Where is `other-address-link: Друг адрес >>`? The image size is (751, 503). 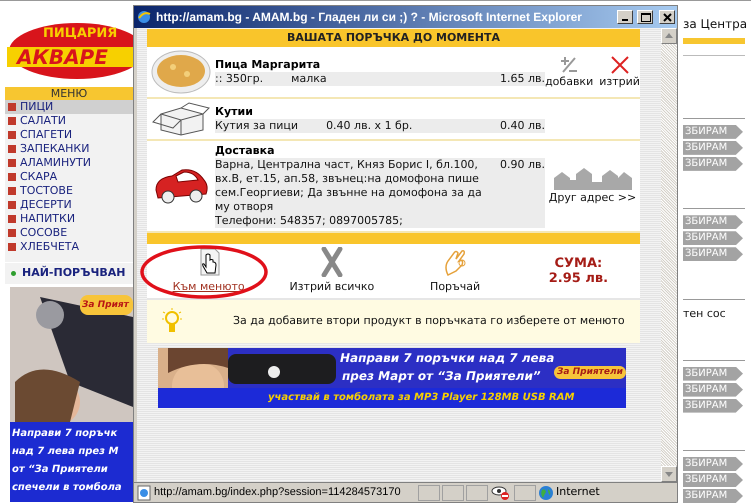
other-address-link: Друг адрес >> is located at coordinates (592, 186).